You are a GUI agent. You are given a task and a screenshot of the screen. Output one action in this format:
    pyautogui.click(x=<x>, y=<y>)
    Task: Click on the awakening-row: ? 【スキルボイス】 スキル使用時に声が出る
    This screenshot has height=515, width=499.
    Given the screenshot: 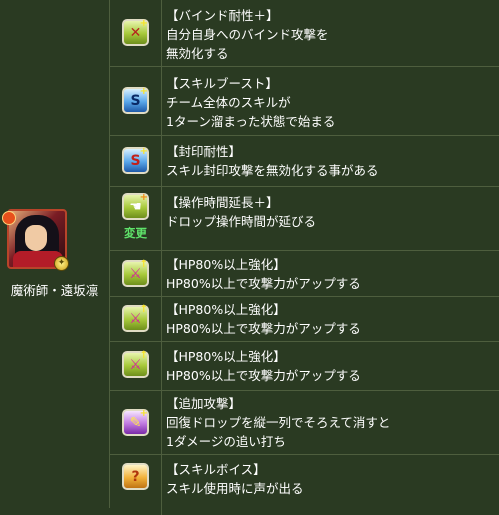 What is the action you would take?
    pyautogui.click(x=304, y=485)
    